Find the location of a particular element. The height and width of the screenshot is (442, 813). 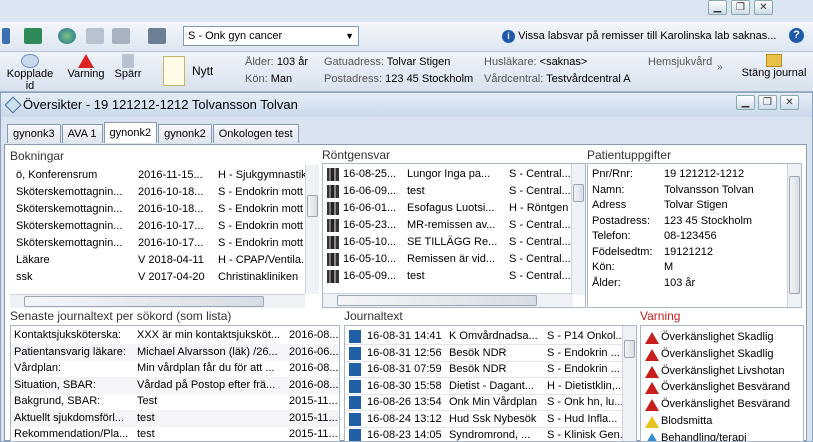

patient-info-row: Ålder: 103 år is located at coordinates (688, 283).